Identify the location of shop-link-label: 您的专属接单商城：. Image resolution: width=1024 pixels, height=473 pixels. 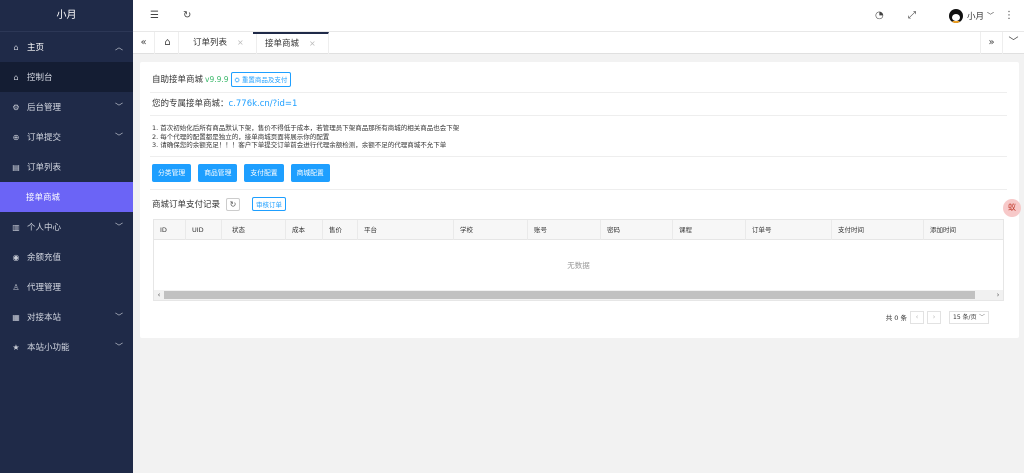
(190, 104).